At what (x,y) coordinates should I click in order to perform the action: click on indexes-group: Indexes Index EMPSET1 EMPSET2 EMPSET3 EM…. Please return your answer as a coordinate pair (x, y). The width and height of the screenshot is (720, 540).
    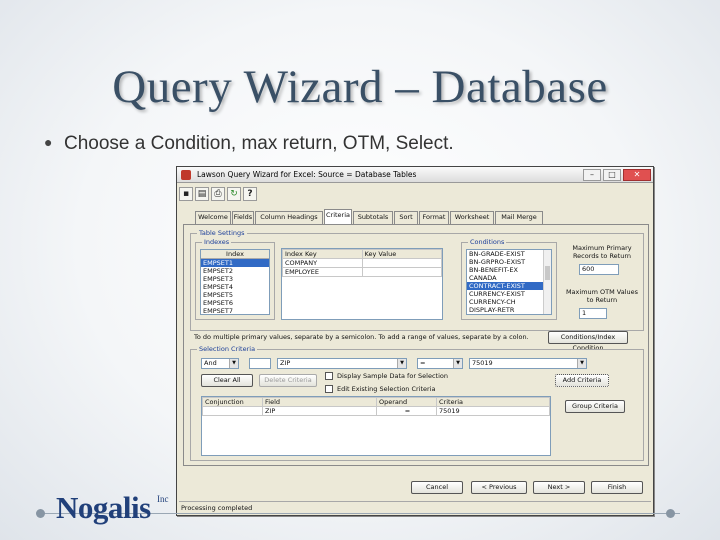
    Looking at the image, I should click on (235, 279).